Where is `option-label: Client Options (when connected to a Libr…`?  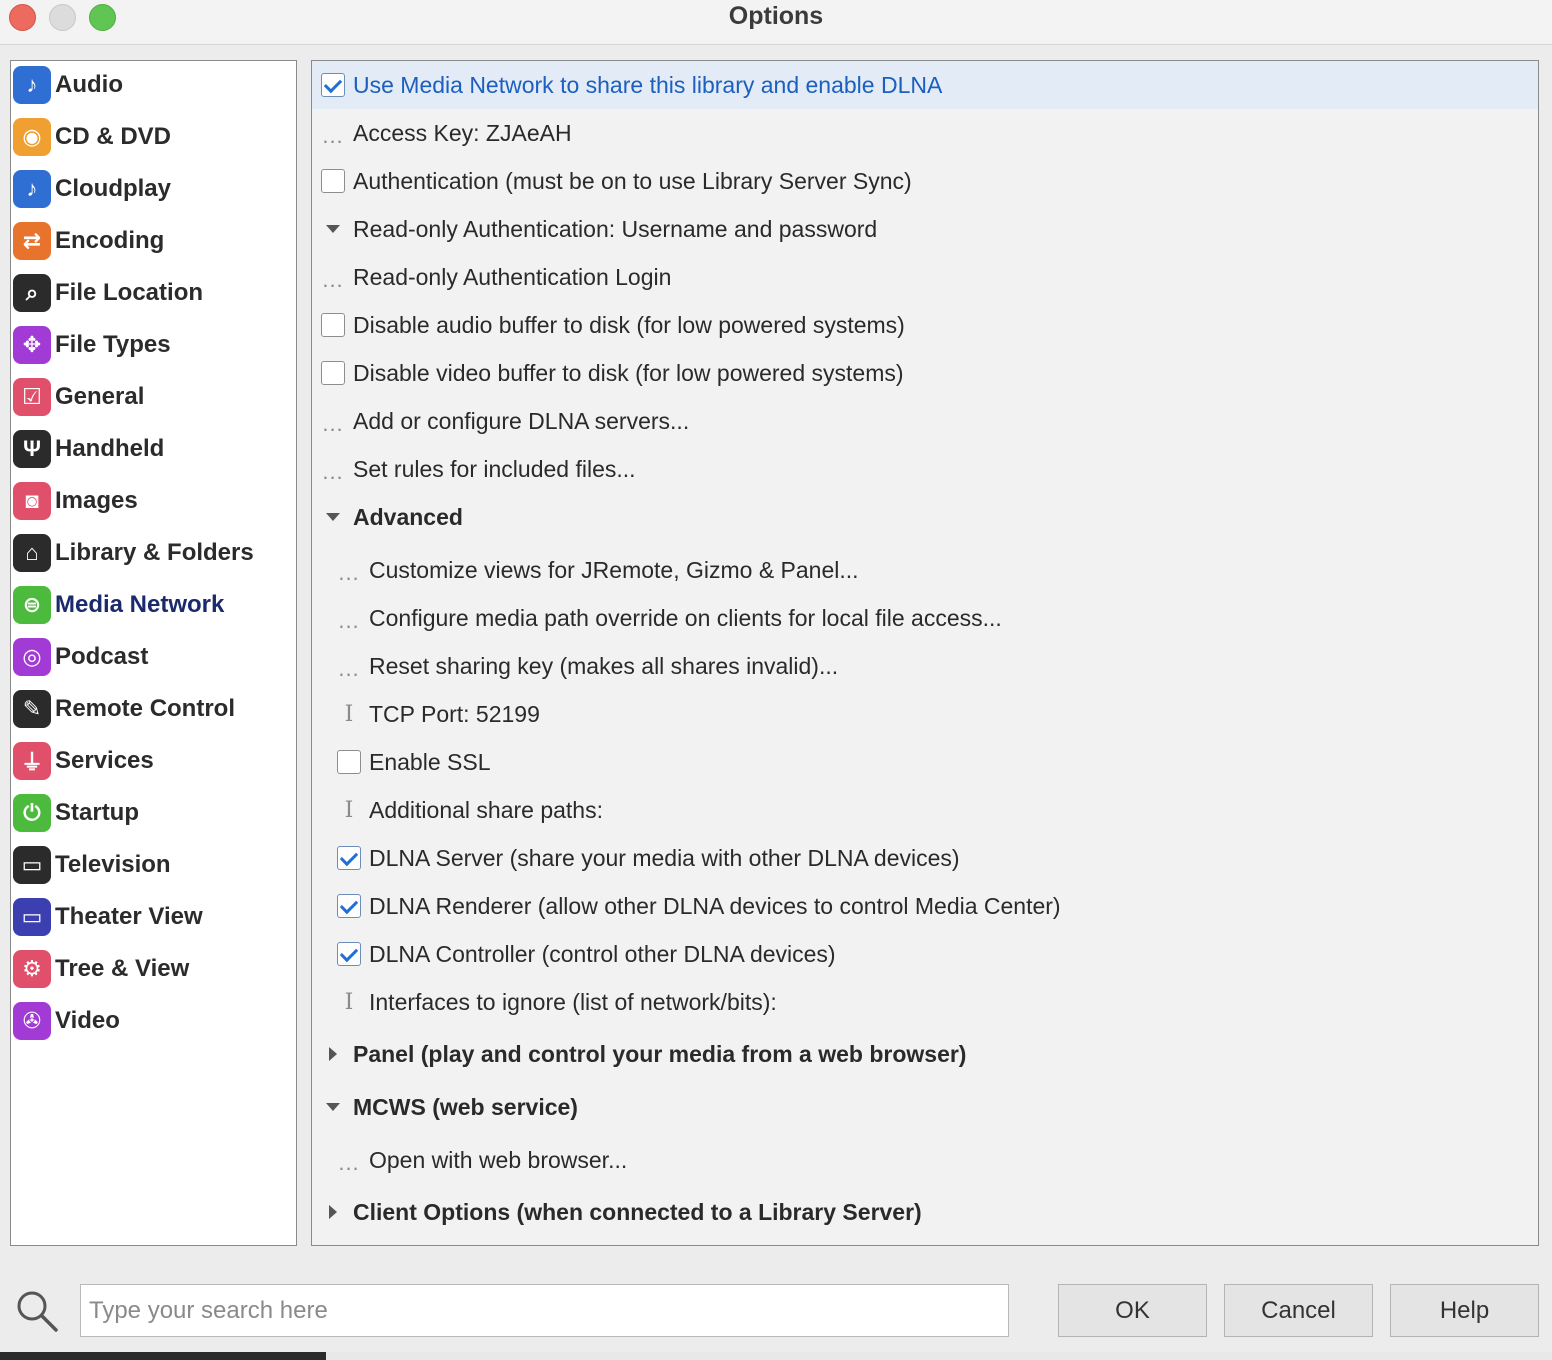
option-label: Client Options (when connected to a Libr… is located at coordinates (637, 1211).